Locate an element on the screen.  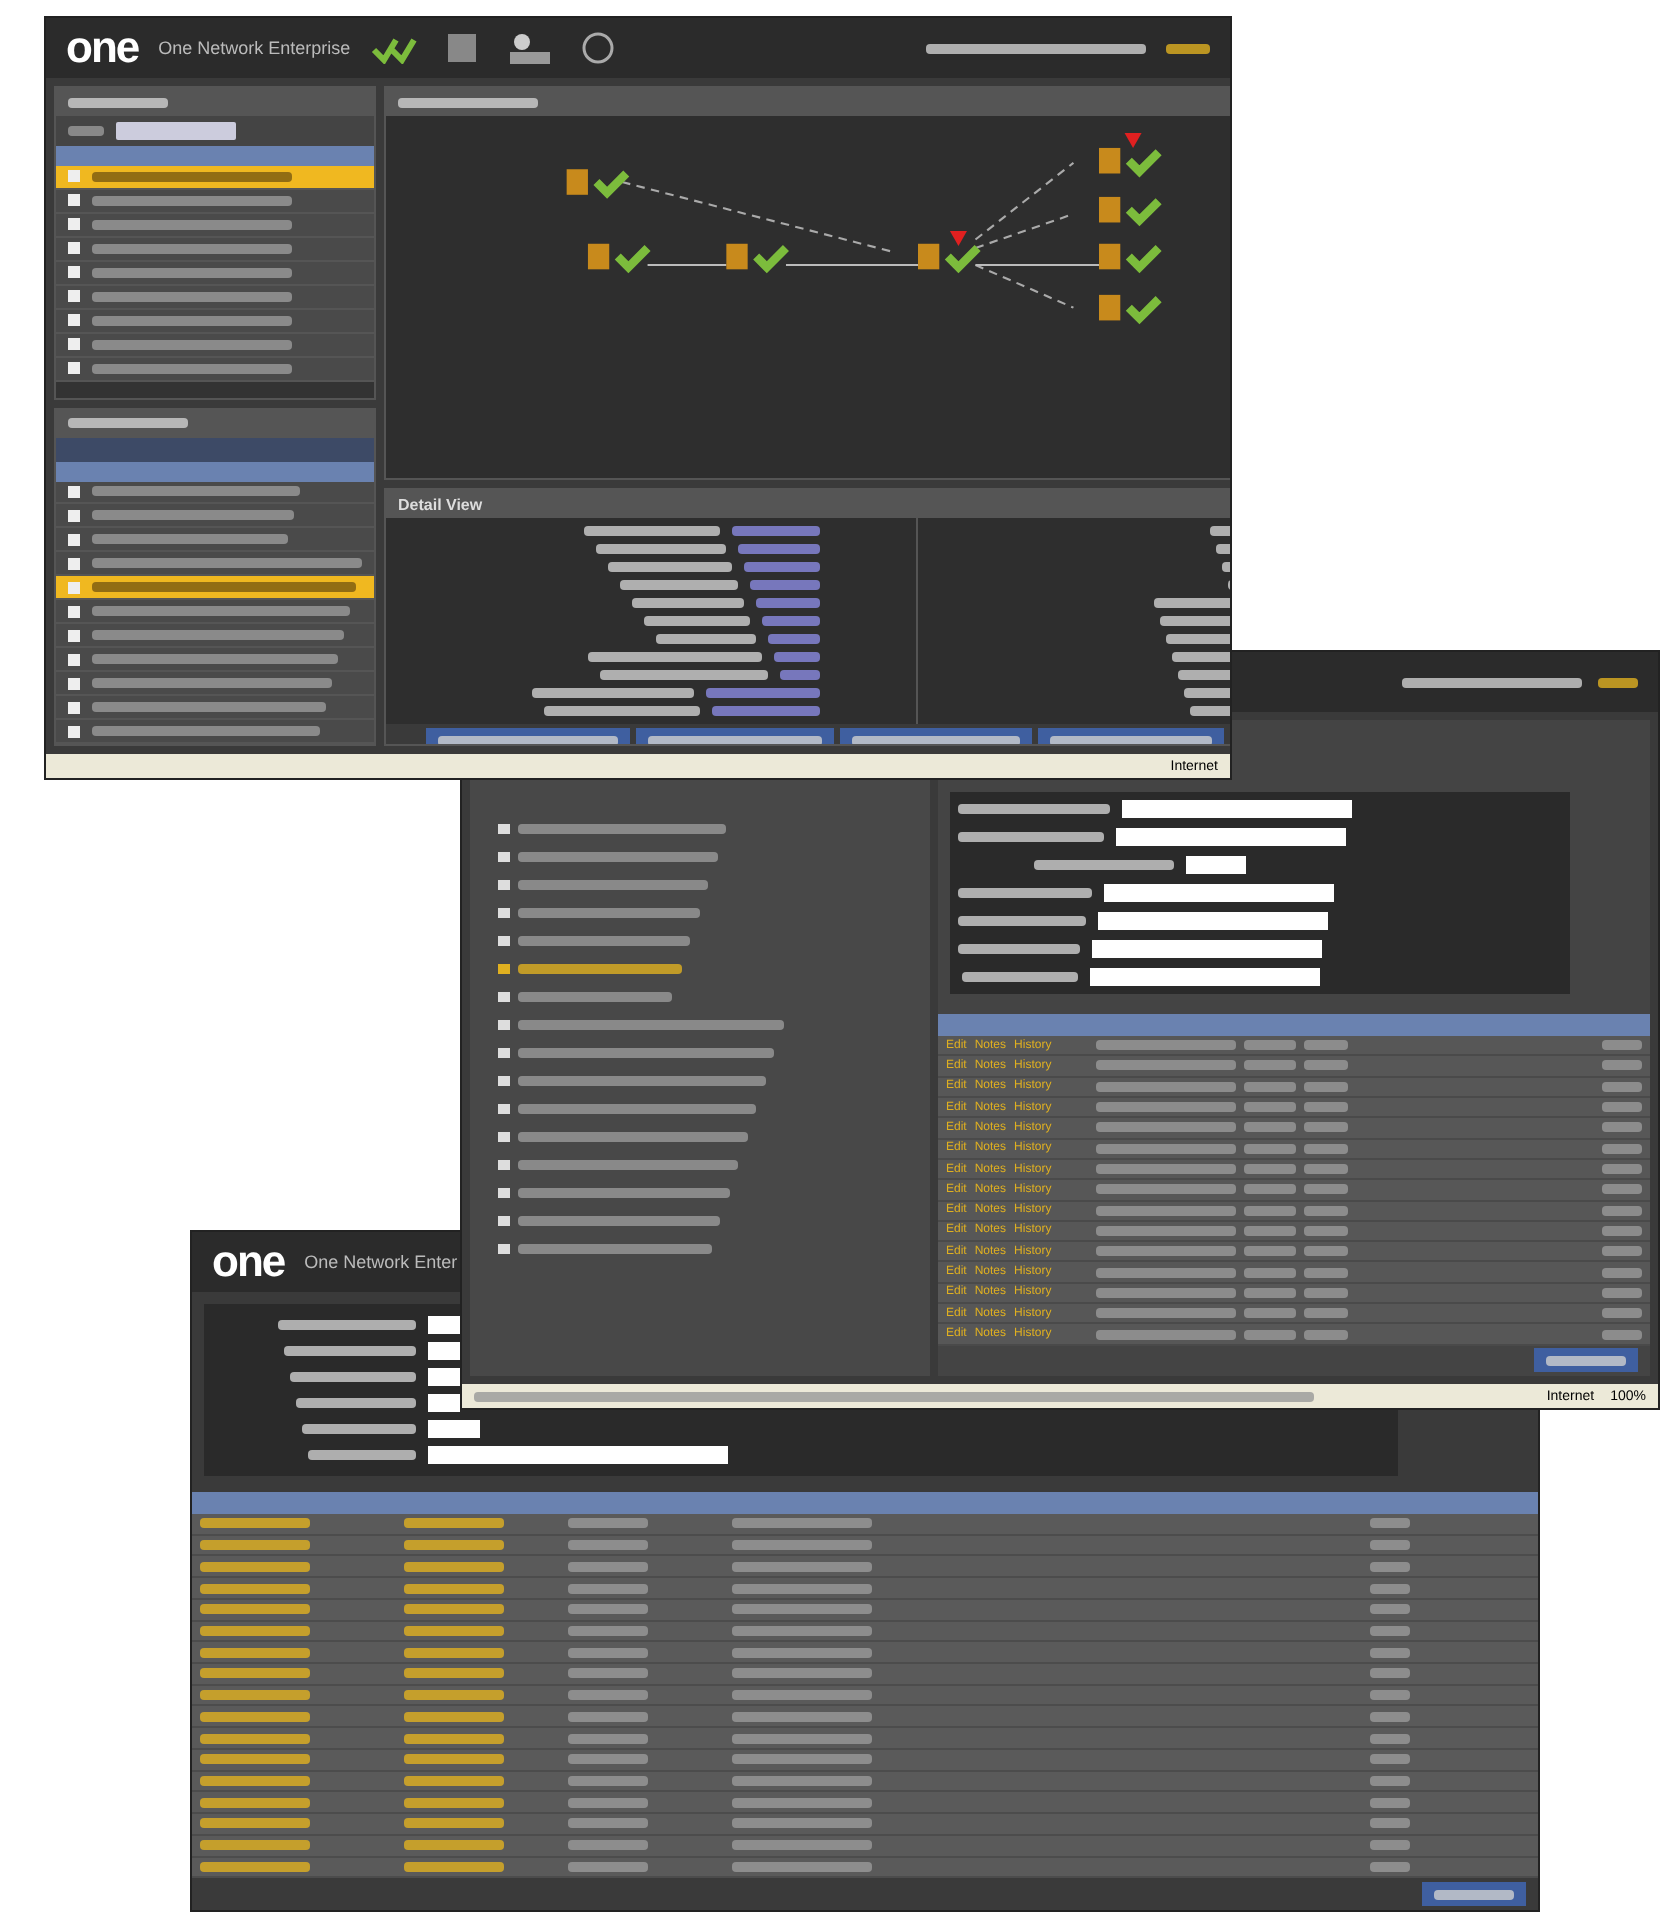
check-icon is located at coordinates (394, 48).